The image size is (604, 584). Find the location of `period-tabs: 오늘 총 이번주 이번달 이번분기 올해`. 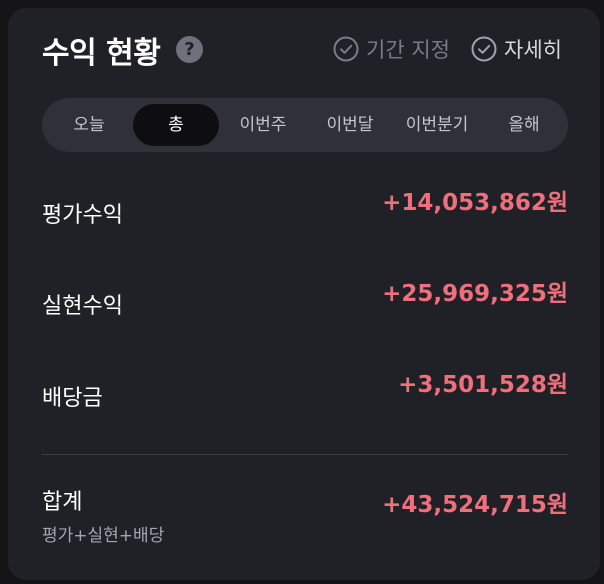

period-tabs: 오늘 총 이번주 이번달 이번분기 올해 is located at coordinates (305, 125).